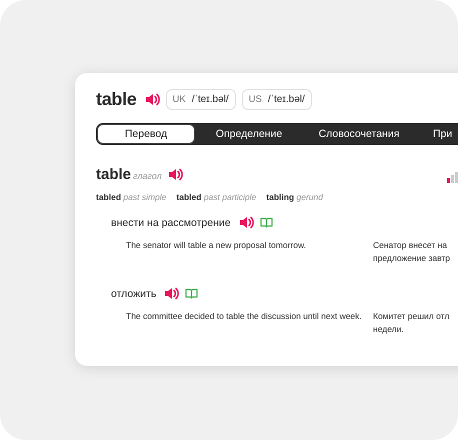 The width and height of the screenshot is (458, 440). What do you see at coordinates (133, 294) in the screenshot?
I see `translation: отложить` at bounding box center [133, 294].